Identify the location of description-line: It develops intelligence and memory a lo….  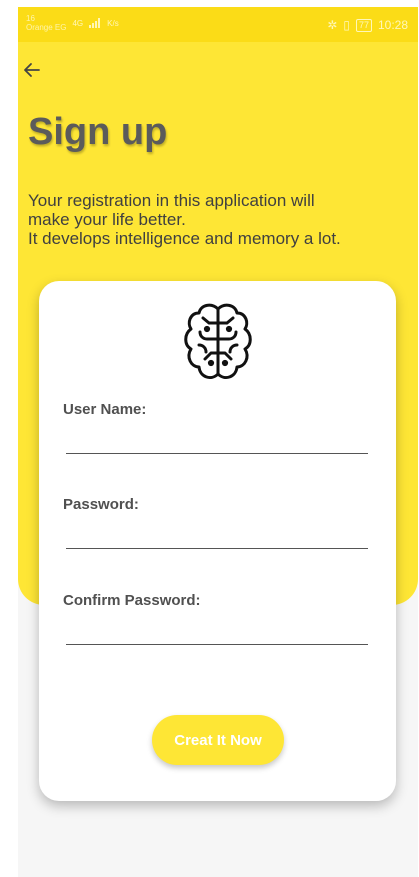
(184, 238).